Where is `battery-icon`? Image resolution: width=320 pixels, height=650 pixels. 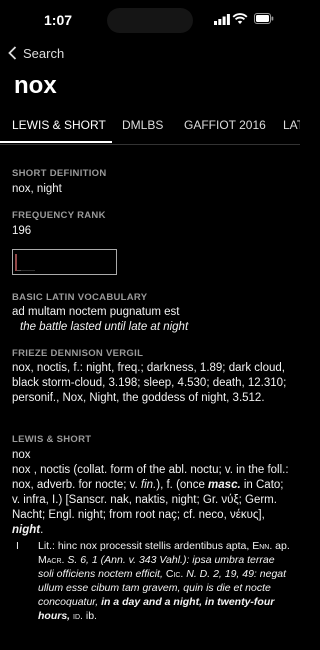 battery-icon is located at coordinates (264, 18).